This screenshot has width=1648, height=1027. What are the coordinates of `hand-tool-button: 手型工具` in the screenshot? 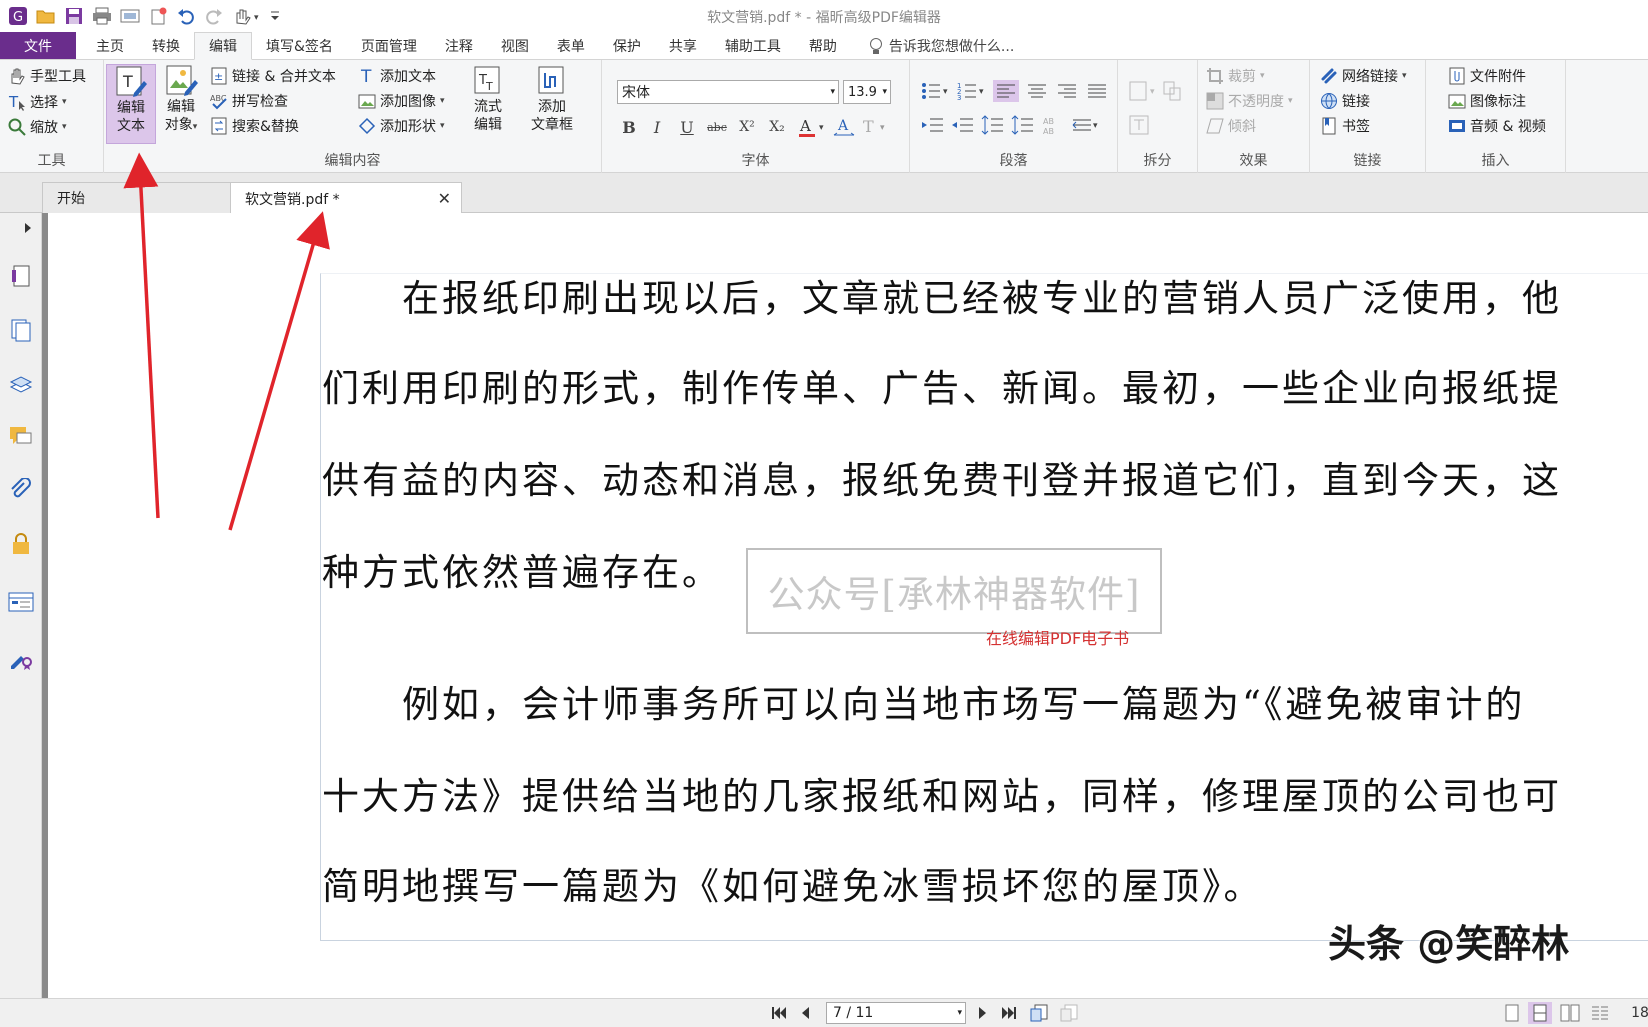 It's located at (47, 76).